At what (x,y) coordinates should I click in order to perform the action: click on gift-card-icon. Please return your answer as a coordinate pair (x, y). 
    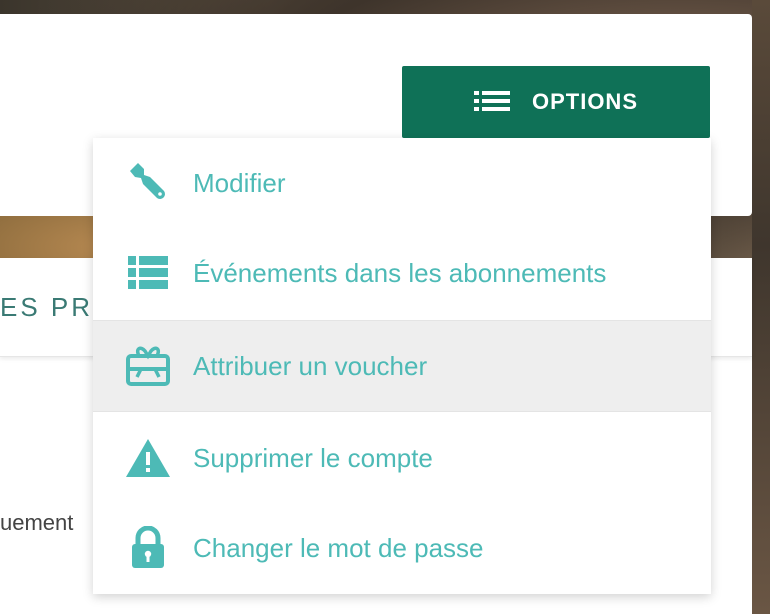
    Looking at the image, I should click on (148, 366).